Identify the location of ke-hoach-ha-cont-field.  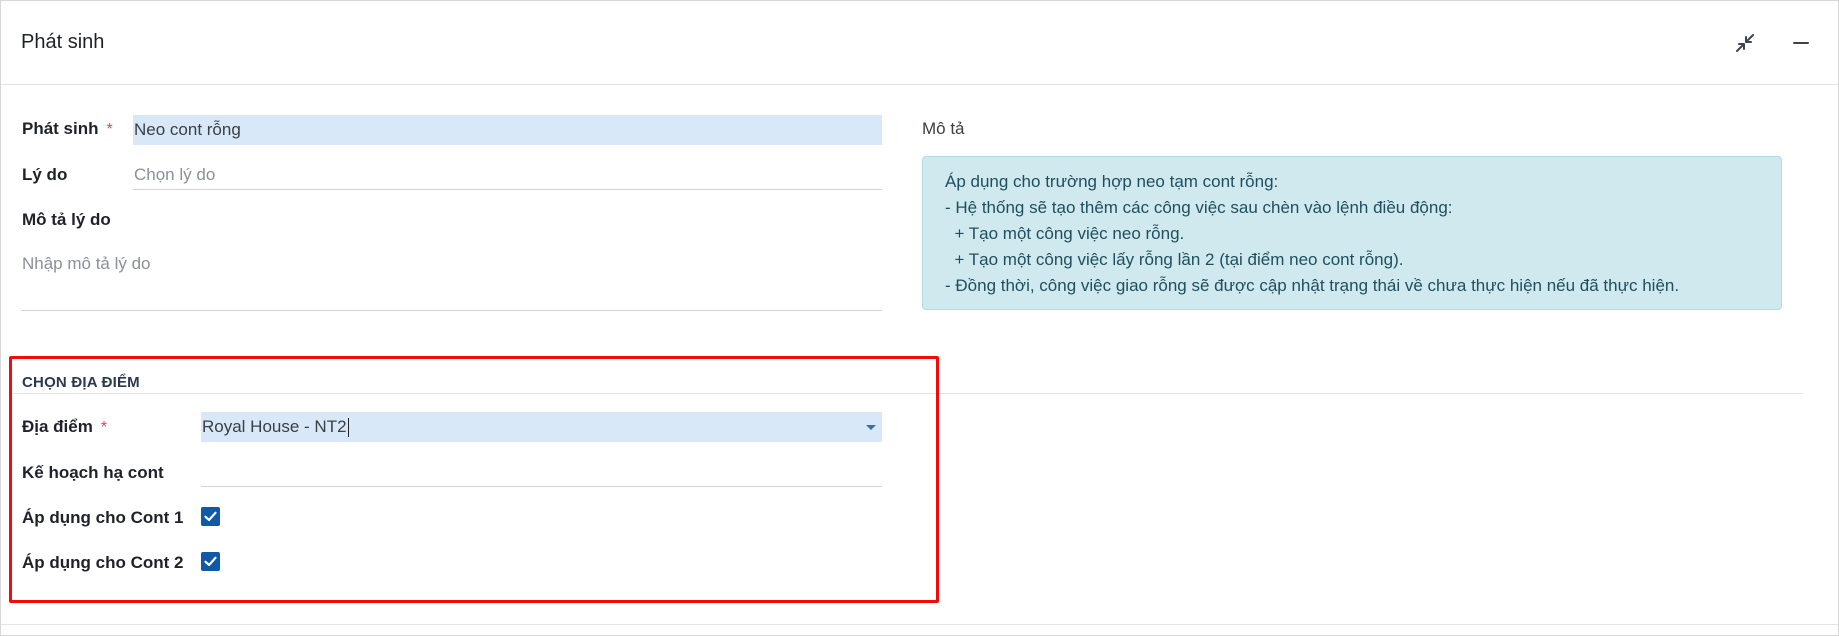
(541, 472).